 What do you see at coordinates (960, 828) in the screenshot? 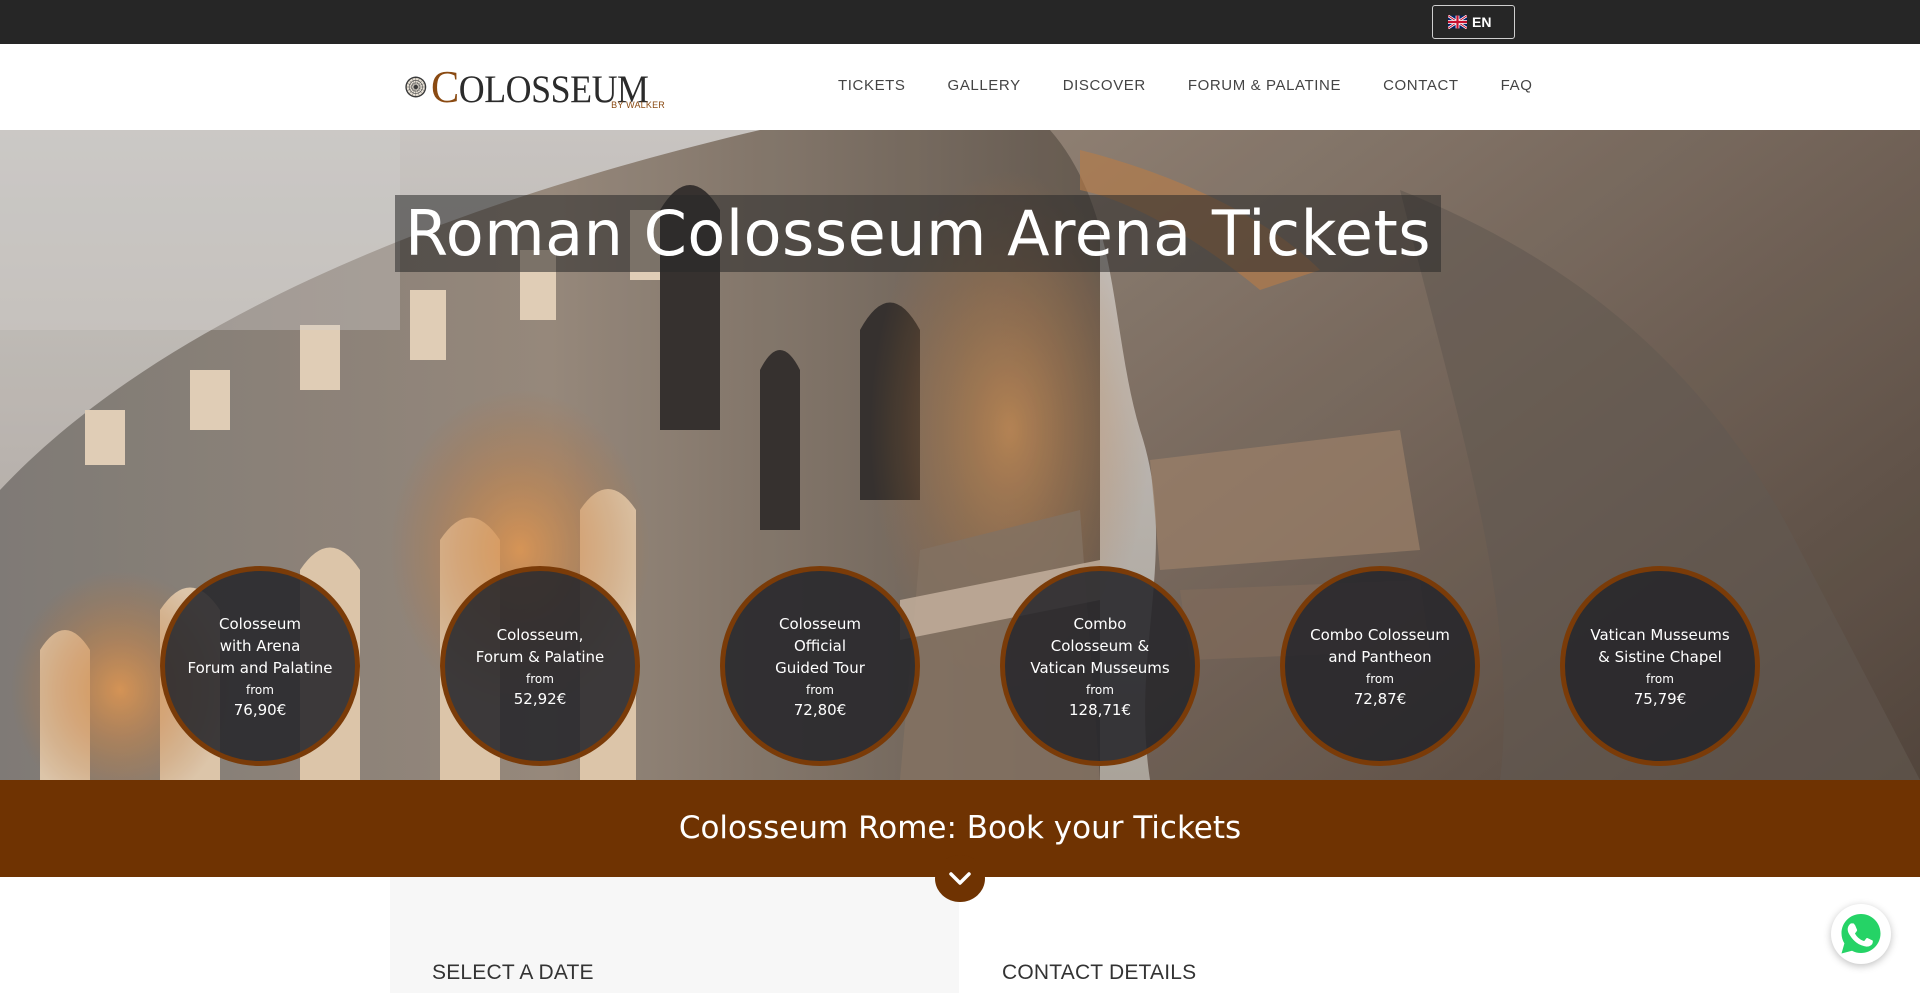
I see `booking-band-title: Colosseum Rome: Book your Tickets` at bounding box center [960, 828].